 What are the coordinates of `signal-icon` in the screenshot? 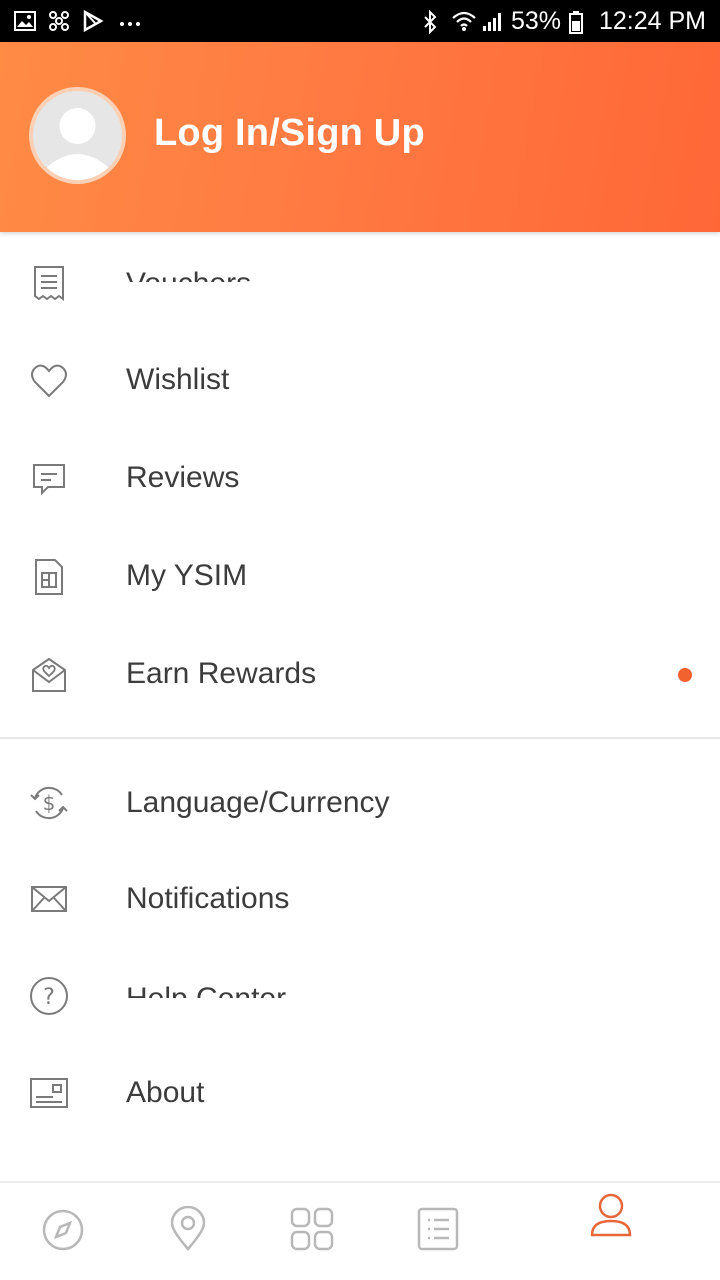 It's located at (492, 21).